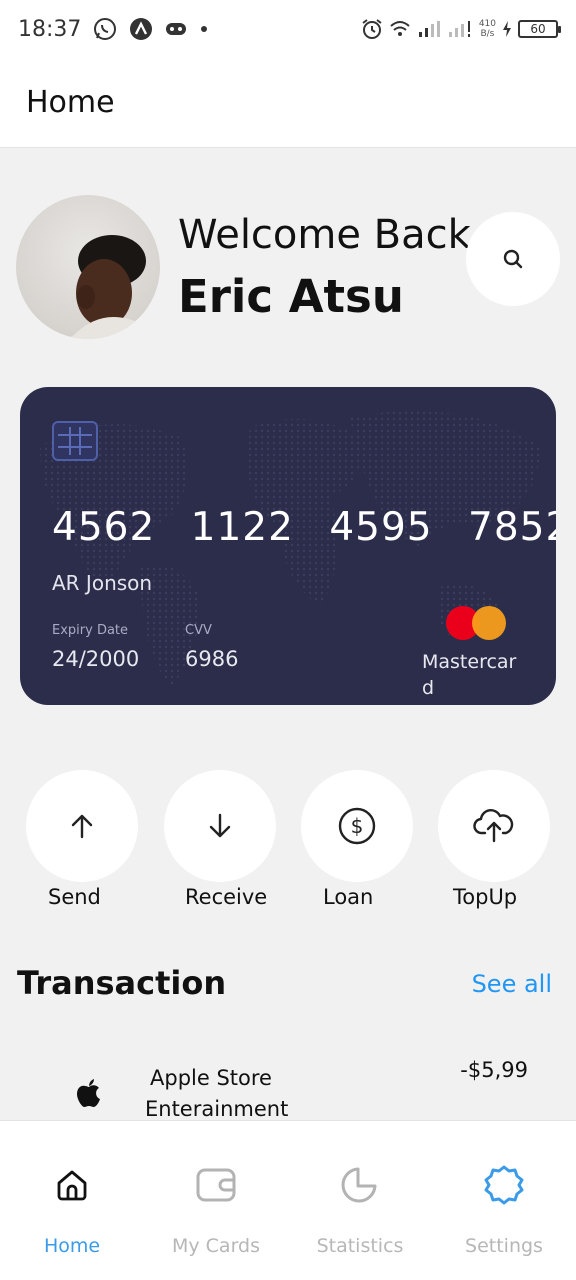 This screenshot has height=1280, width=576. What do you see at coordinates (360, 1246) in the screenshot?
I see `nav-label-statistics: Statistics` at bounding box center [360, 1246].